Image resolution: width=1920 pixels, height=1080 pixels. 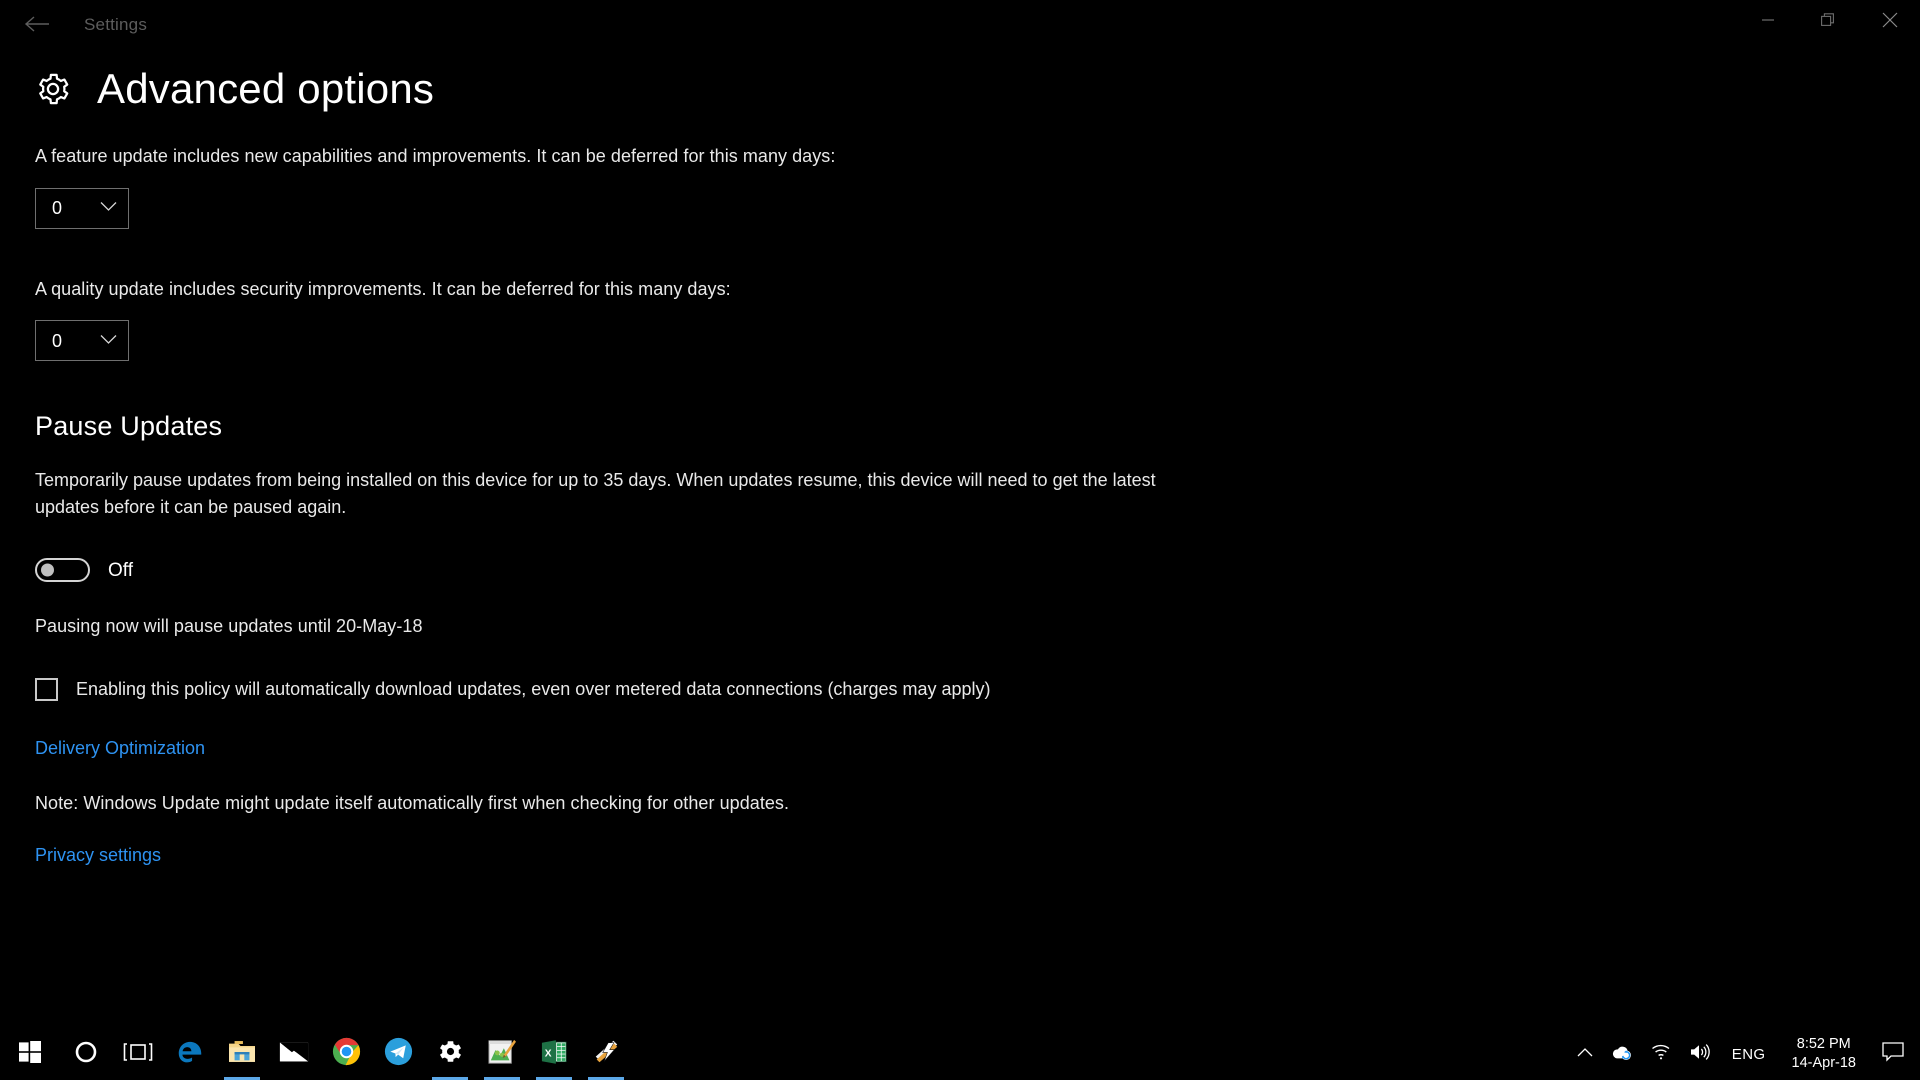 I want to click on onedrive-sync-icon, so click(x=1622, y=1054).